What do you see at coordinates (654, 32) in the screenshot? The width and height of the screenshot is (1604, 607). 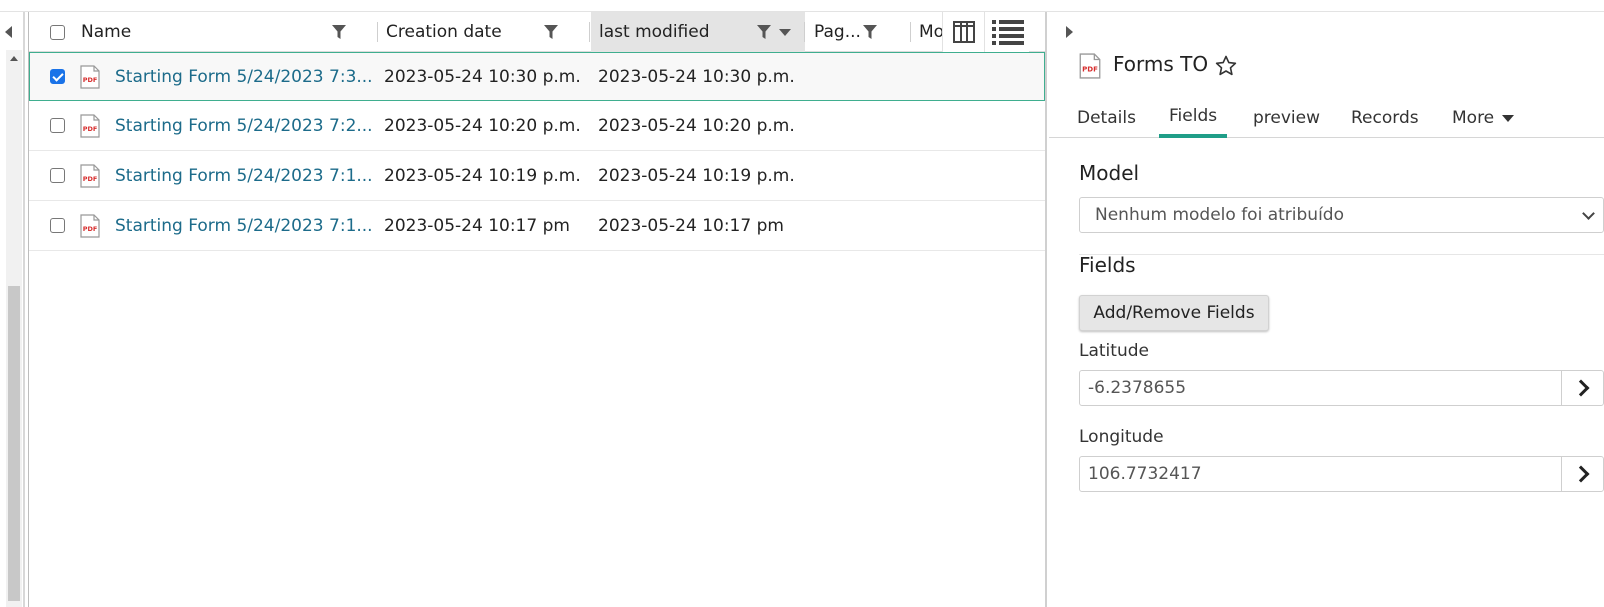 I see `column-header-label: last modified` at bounding box center [654, 32].